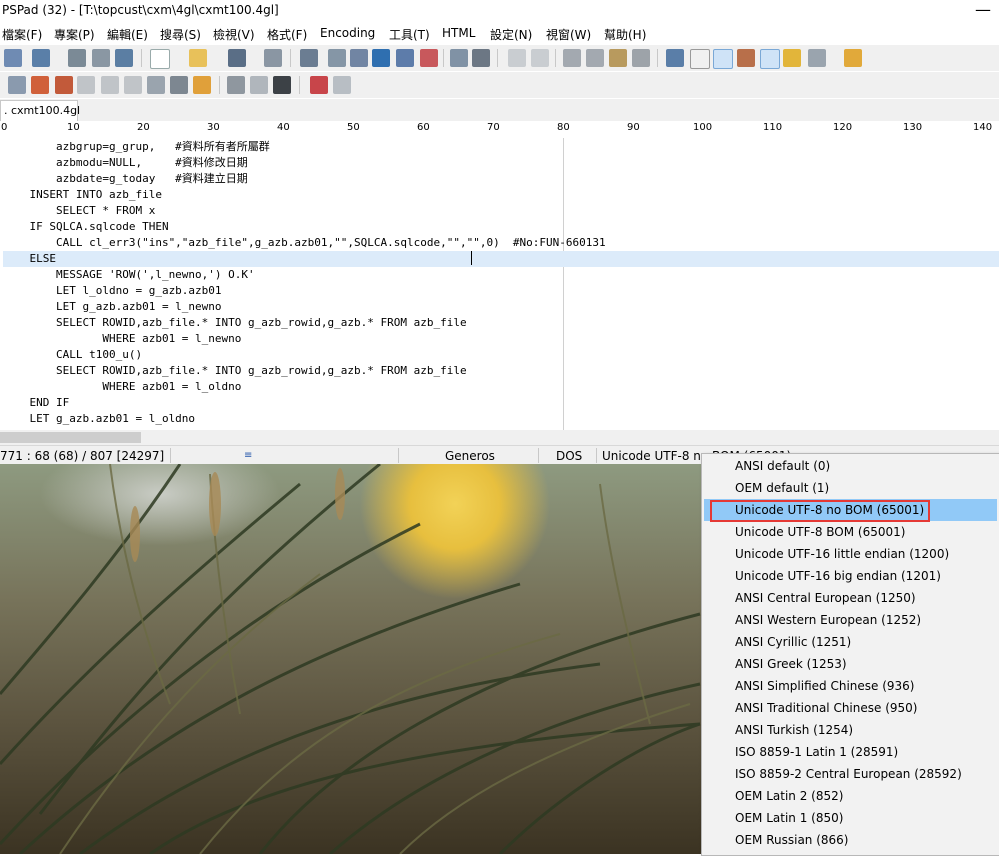  Describe the element at coordinates (625, 34) in the screenshot. I see `menu-help: 幫助(H)` at that location.